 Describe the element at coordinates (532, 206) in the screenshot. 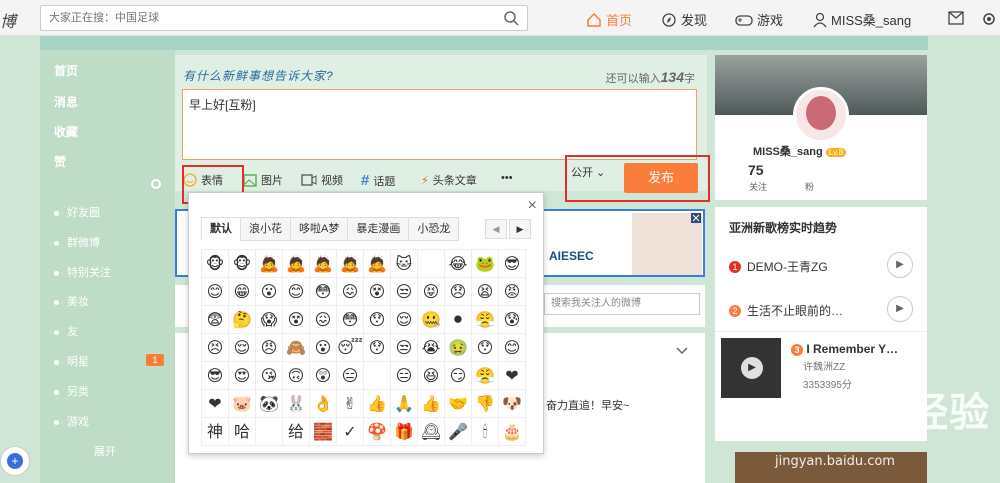

I see `close-icon: ×` at that location.